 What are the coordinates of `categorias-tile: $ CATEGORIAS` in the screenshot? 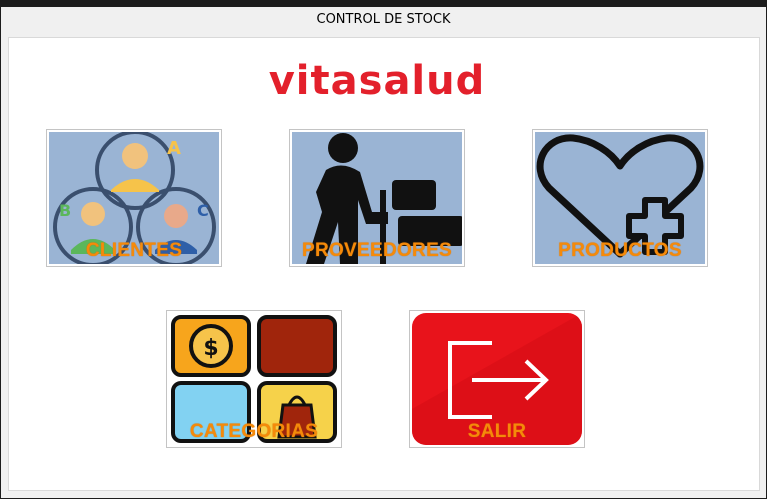 It's located at (254, 379).